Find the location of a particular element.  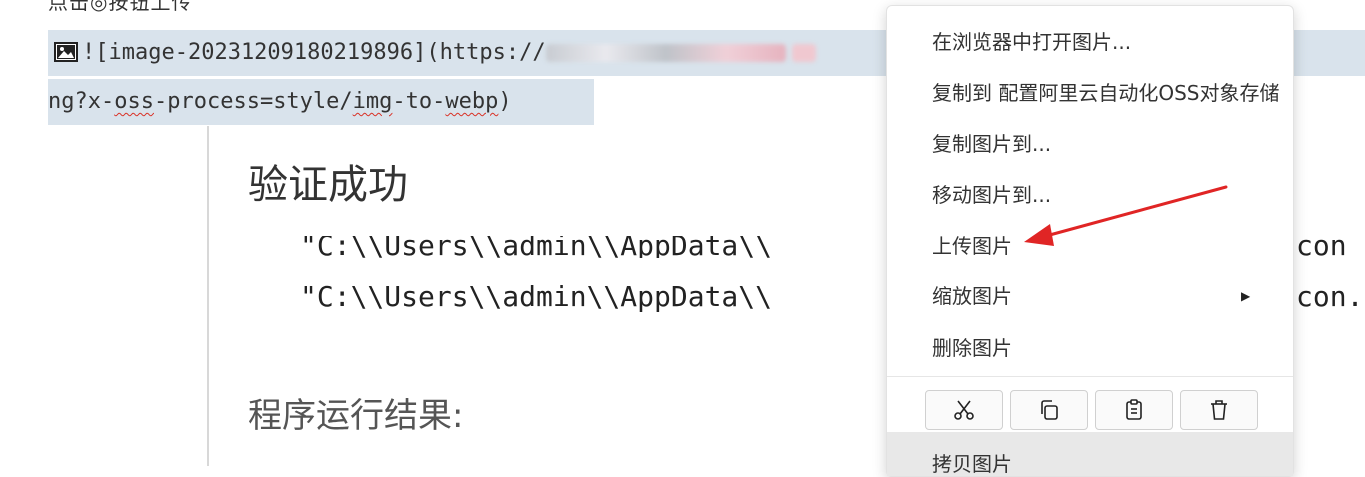

paste-button is located at coordinates (1134, 410).